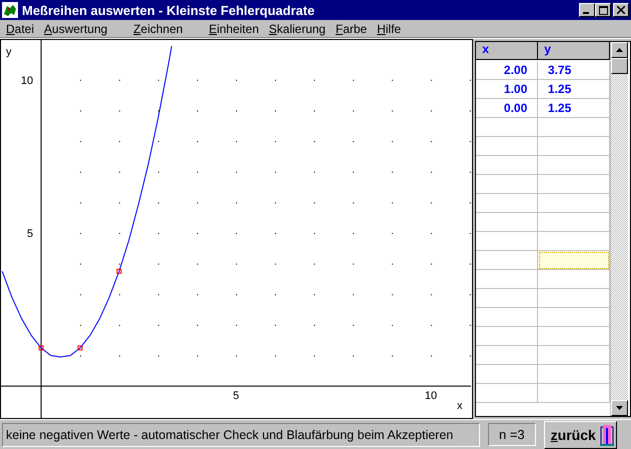 The width and height of the screenshot is (631, 449). What do you see at coordinates (459, 406) in the screenshot?
I see `x-axis-label: x` at bounding box center [459, 406].